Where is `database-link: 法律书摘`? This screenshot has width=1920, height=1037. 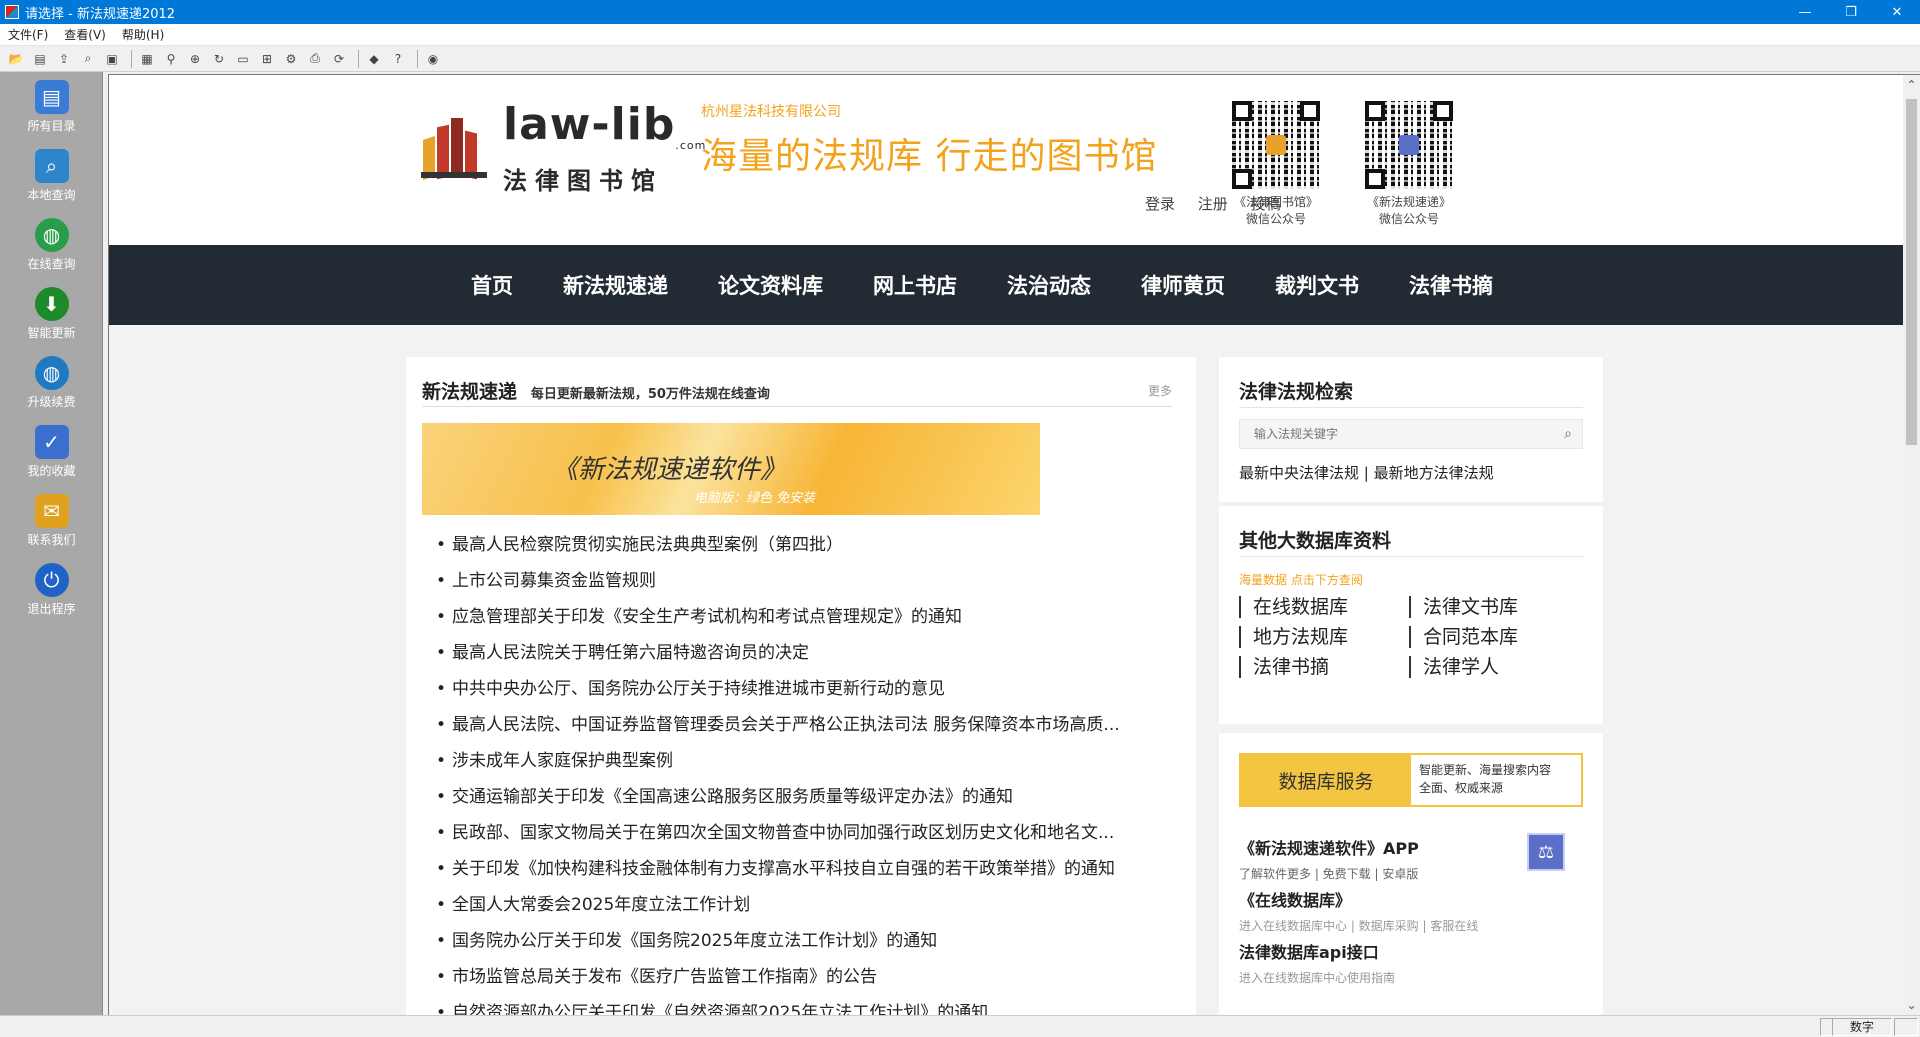
database-link: 法律书摘 is located at coordinates (1324, 667).